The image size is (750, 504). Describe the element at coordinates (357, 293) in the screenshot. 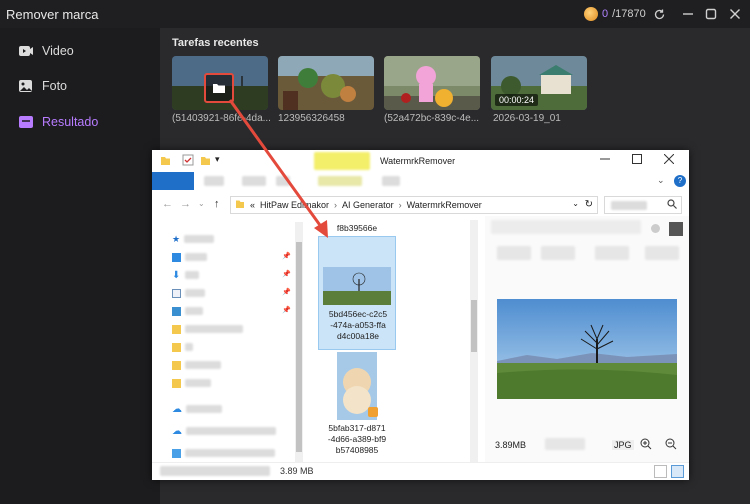

I see `file-item-selected: 5bd456ec-c2c5 -474a-a053-ffa d4c00a18e` at that location.